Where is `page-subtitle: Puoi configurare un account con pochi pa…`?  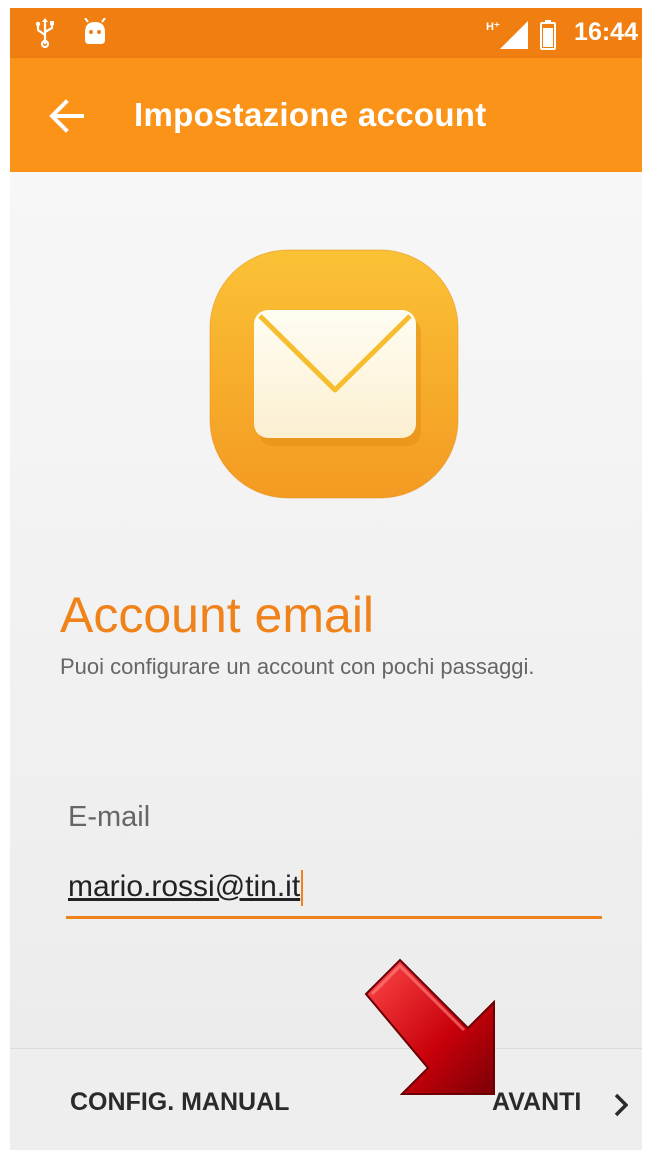
page-subtitle: Puoi configurare un account con pochi pa… is located at coordinates (297, 666).